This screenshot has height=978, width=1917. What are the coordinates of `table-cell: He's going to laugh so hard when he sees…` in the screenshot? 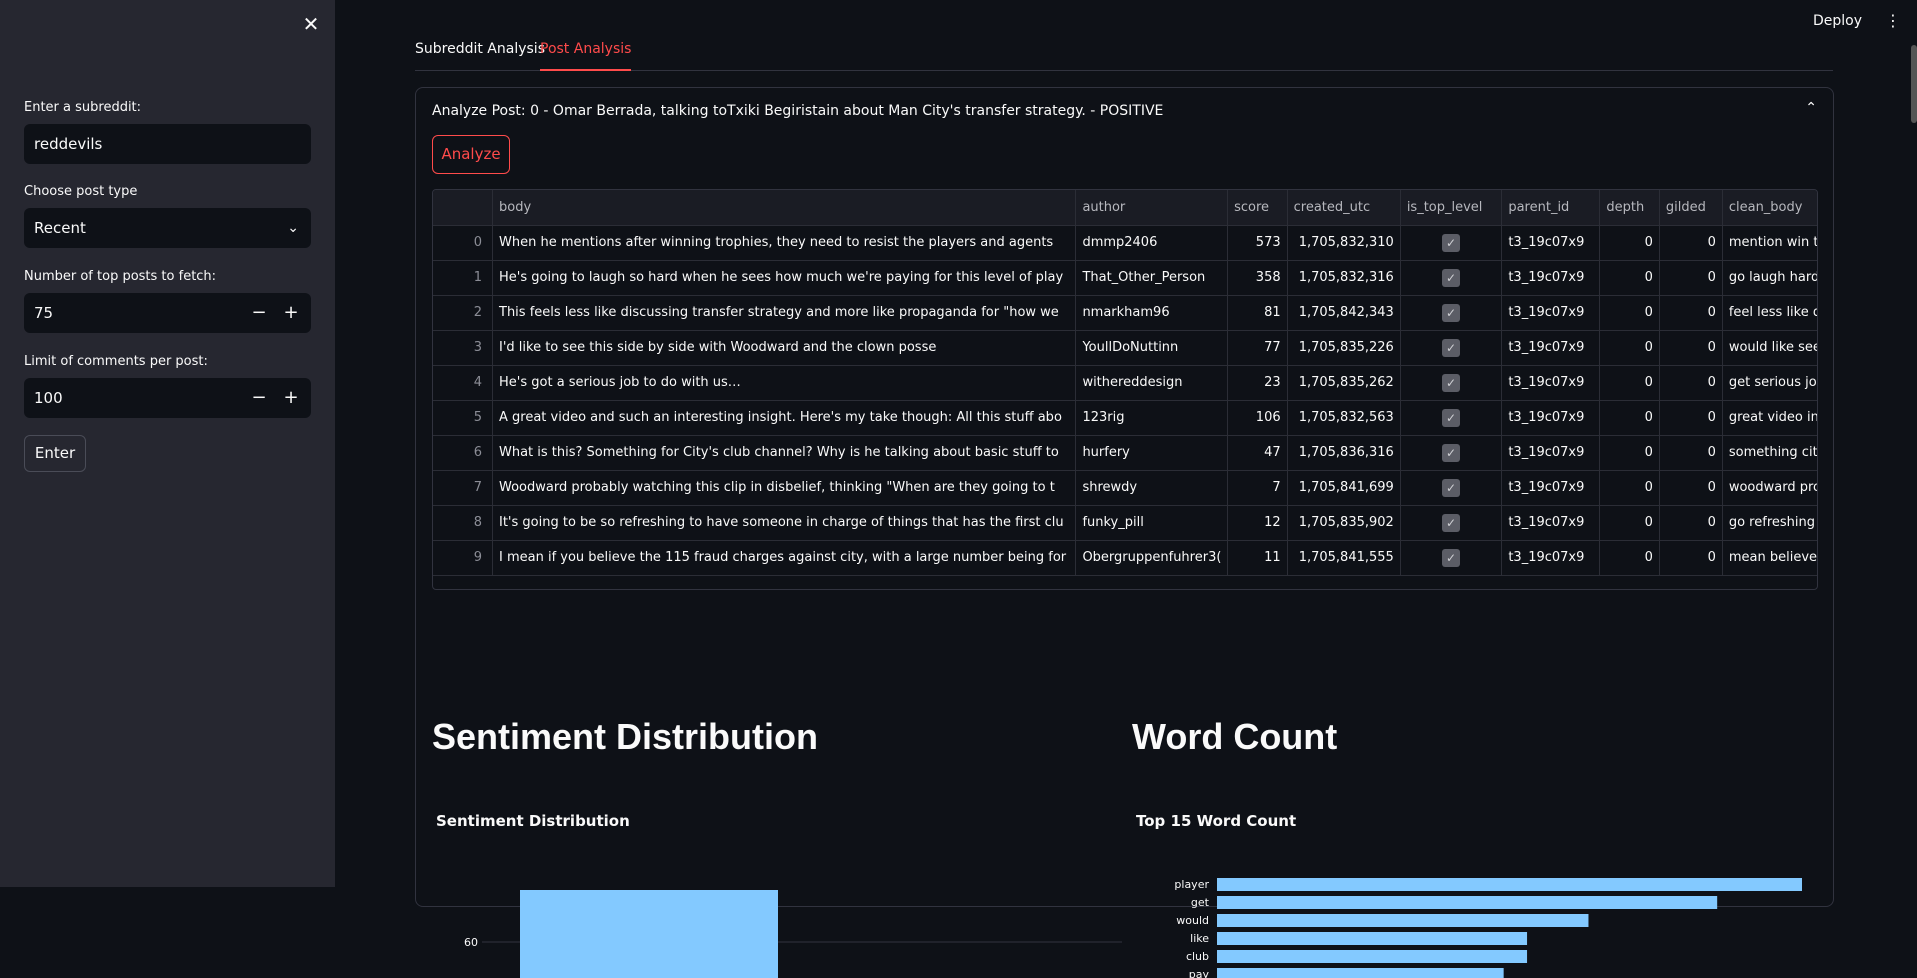 It's located at (784, 278).